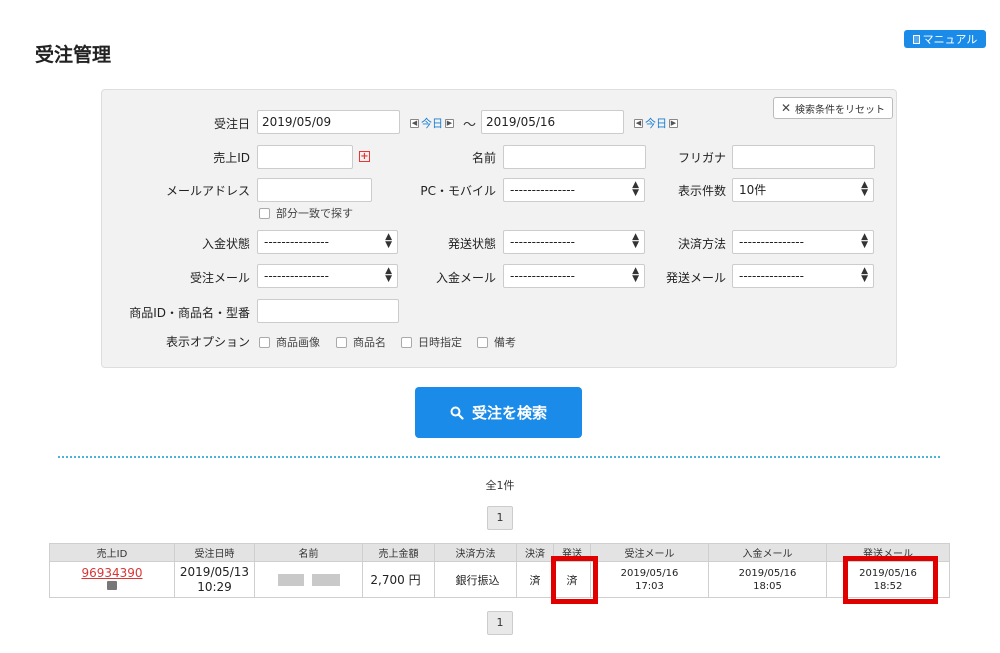 The height and width of the screenshot is (653, 1000). I want to click on payment-mail-date: 2019/05/16, so click(767, 573).